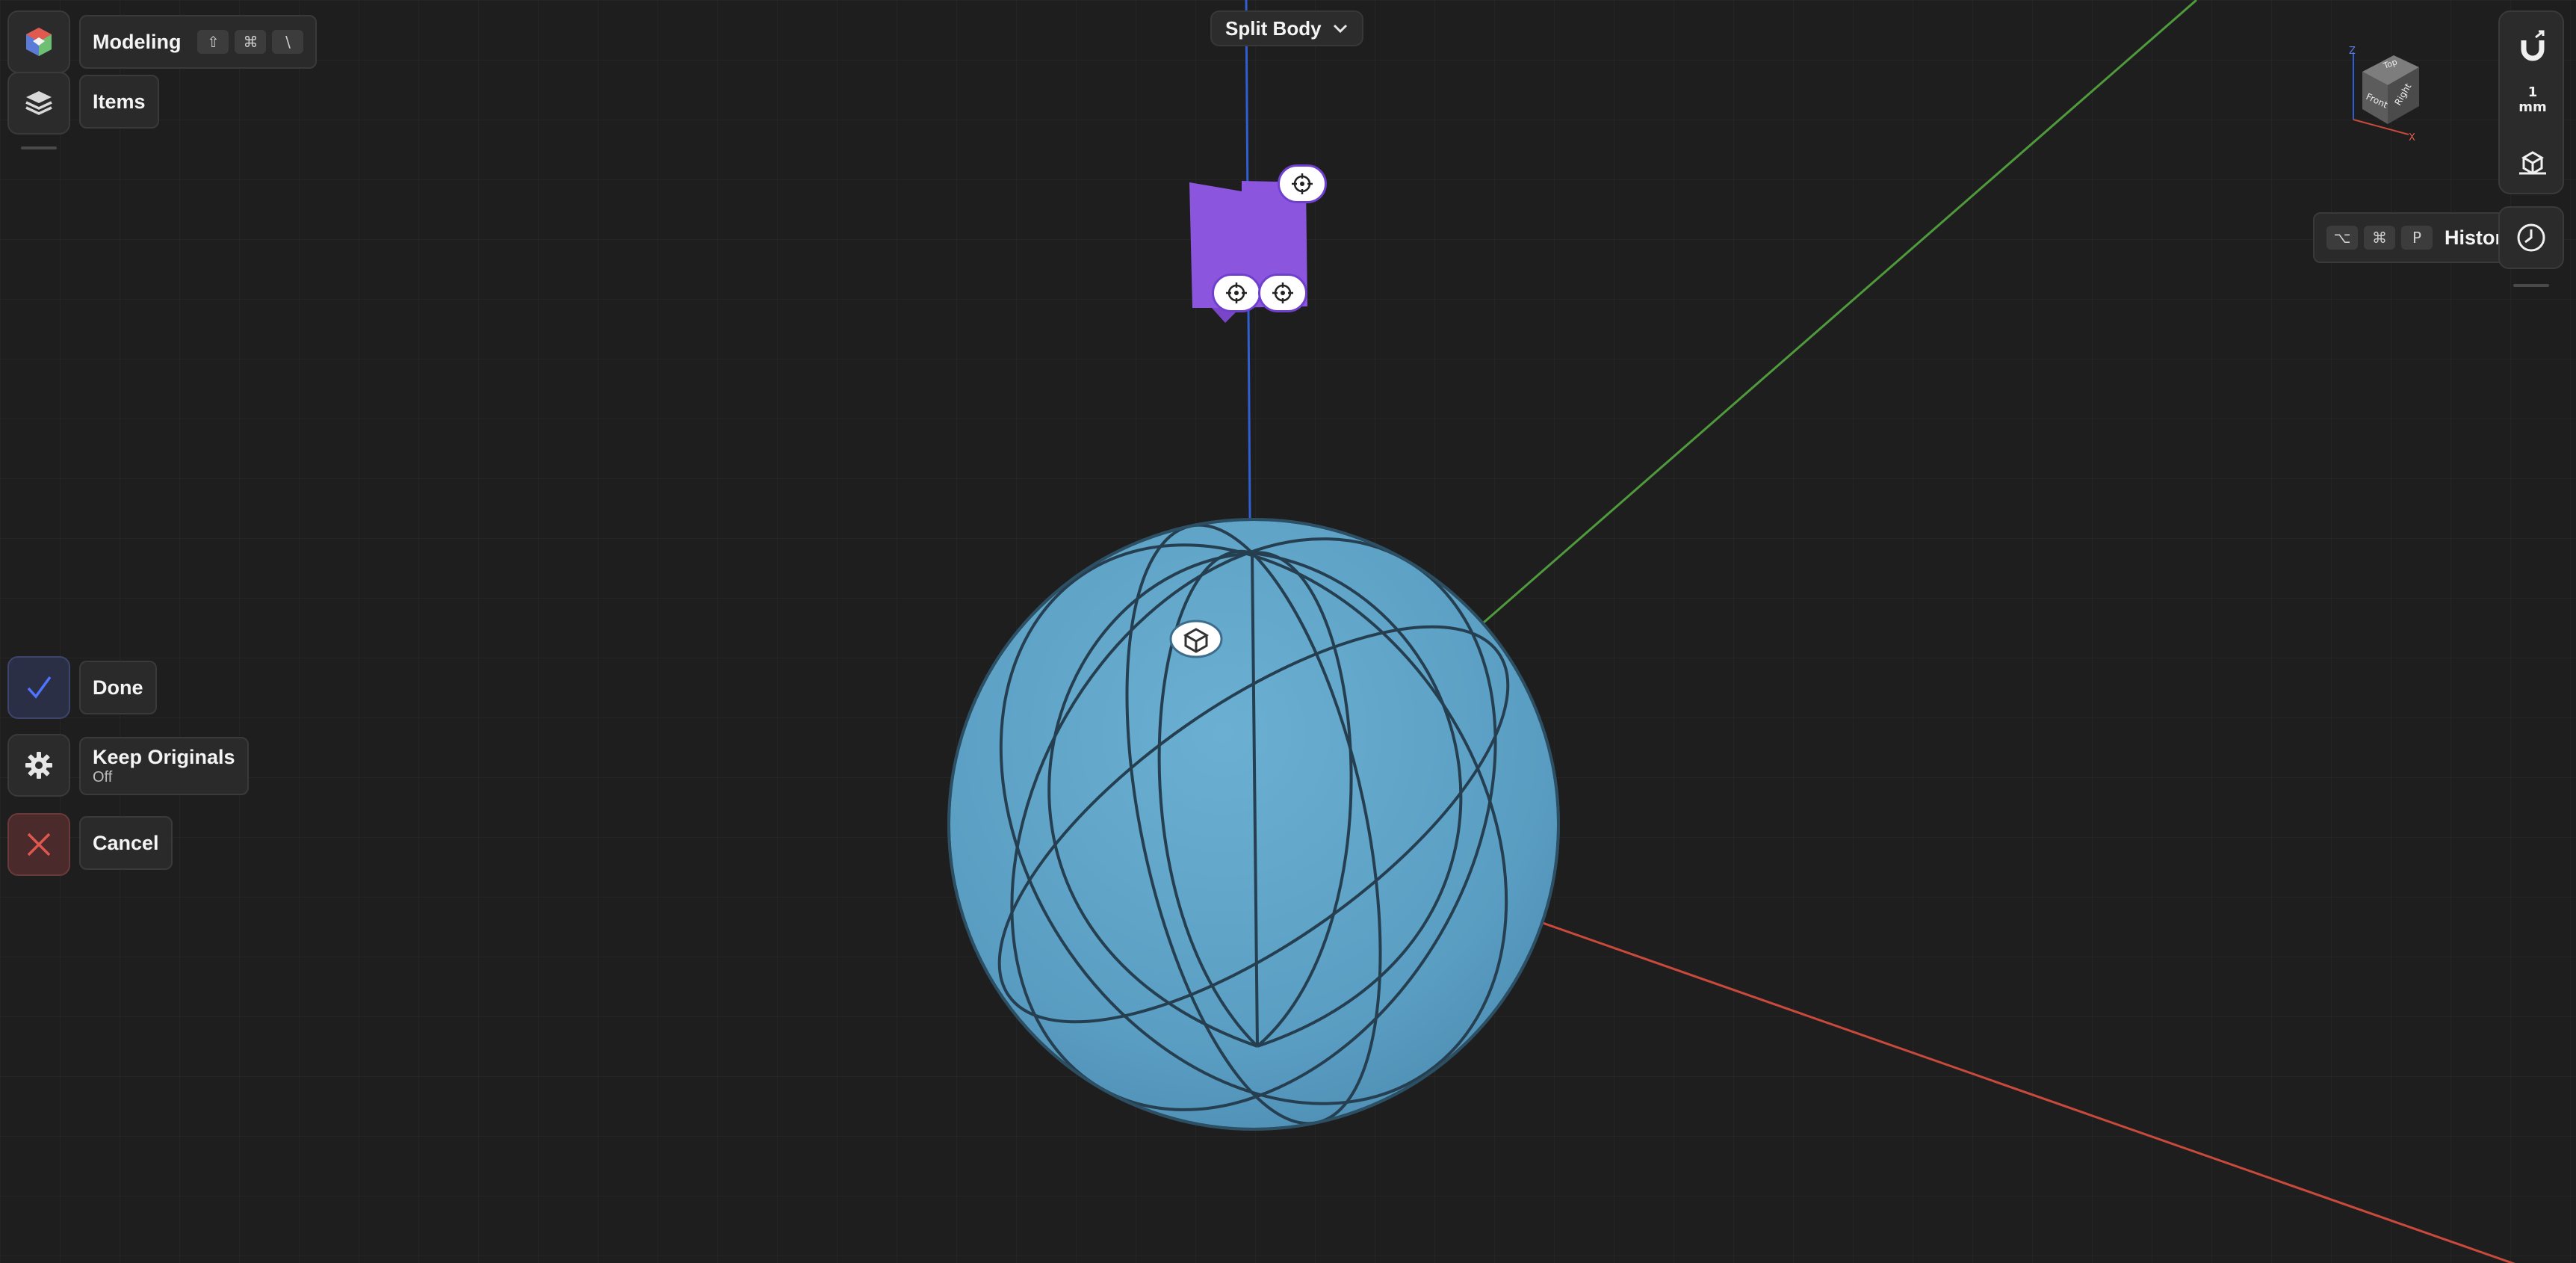  I want to click on done-label: Done, so click(118, 687).